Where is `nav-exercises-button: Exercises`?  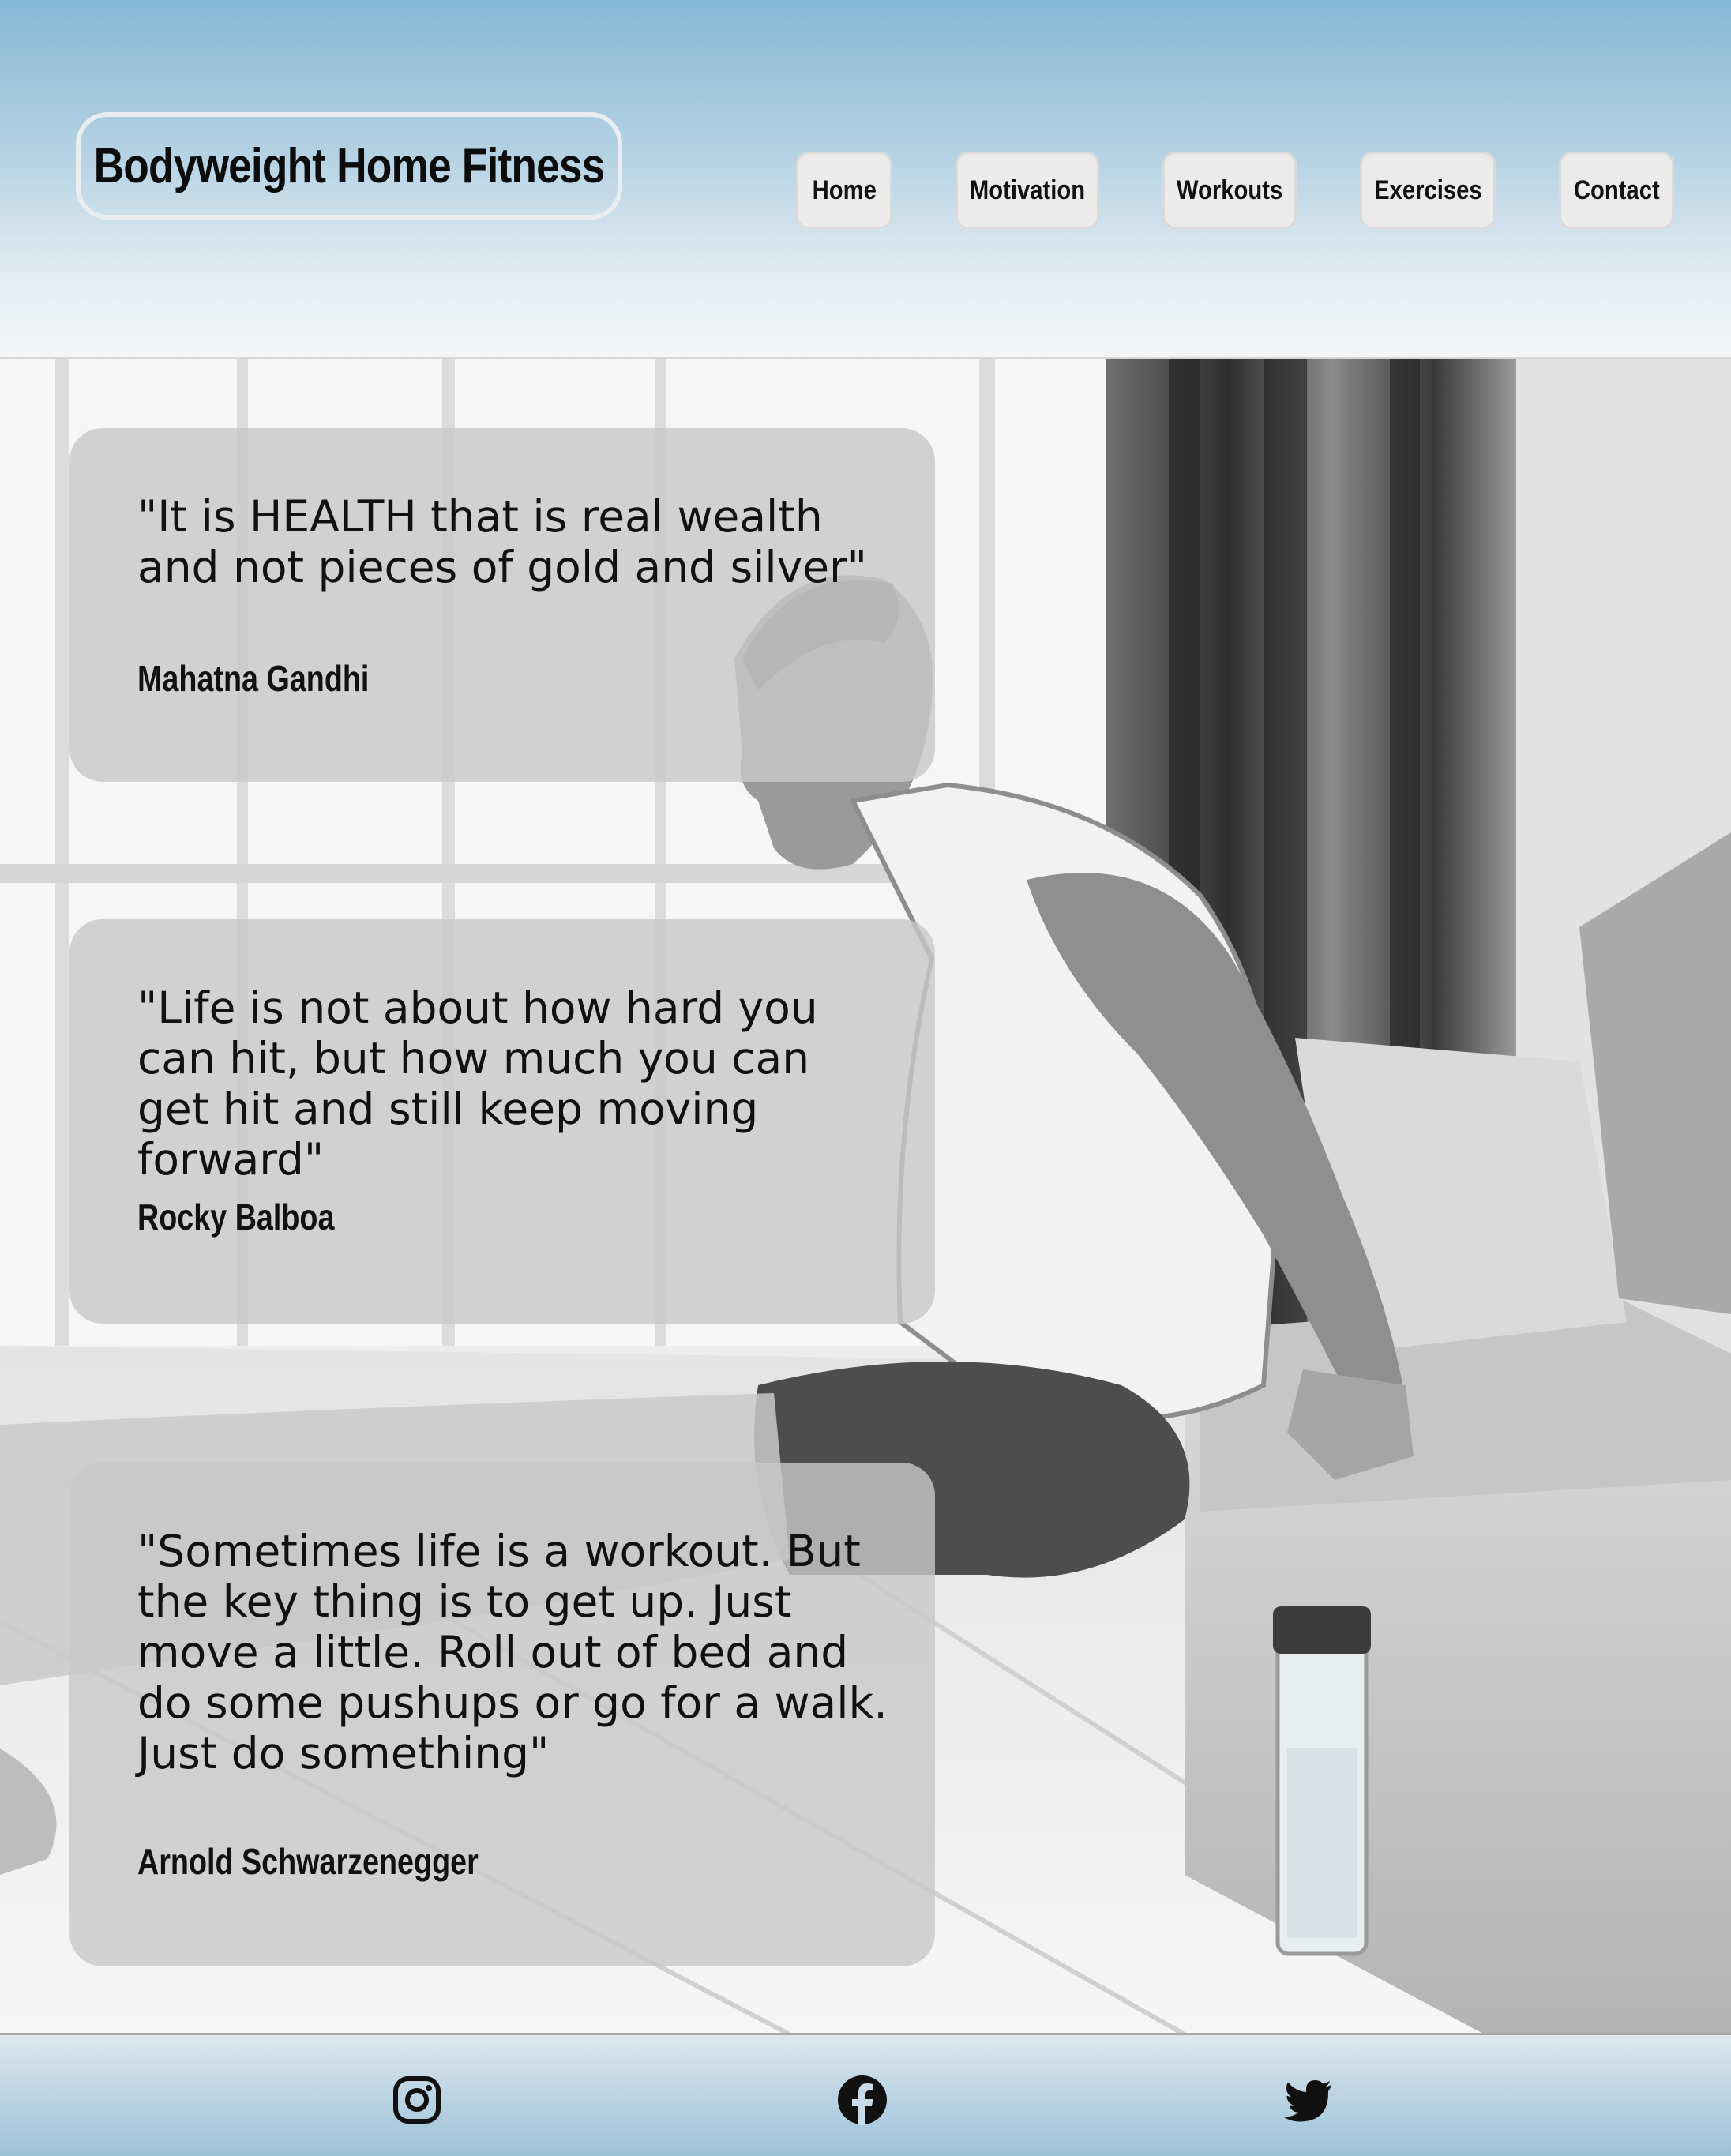 nav-exercises-button: Exercises is located at coordinates (1428, 190).